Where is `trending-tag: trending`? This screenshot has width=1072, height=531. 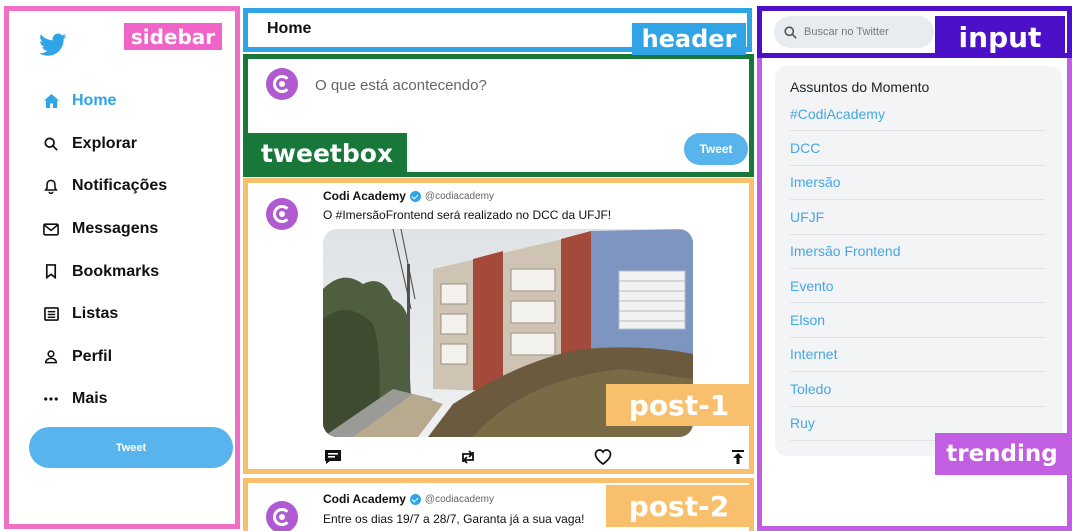
trending-tag: trending is located at coordinates (1002, 454).